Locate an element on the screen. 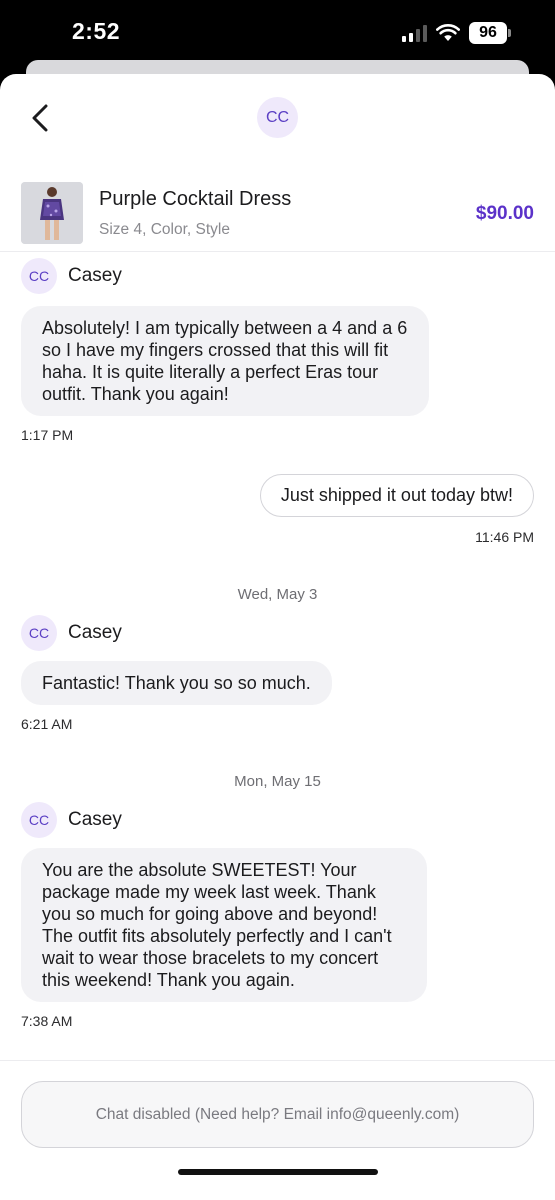  message-time: 1:17 PM is located at coordinates (47, 435).